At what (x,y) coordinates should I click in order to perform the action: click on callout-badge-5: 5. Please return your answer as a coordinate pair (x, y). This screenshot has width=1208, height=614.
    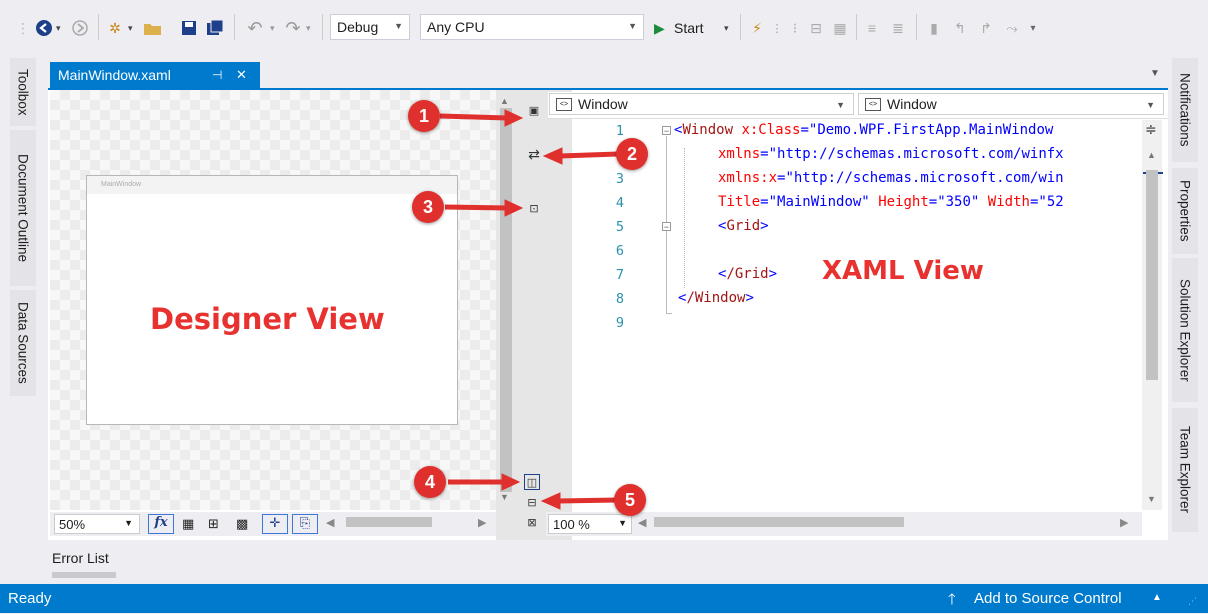
    Looking at the image, I should click on (630, 500).